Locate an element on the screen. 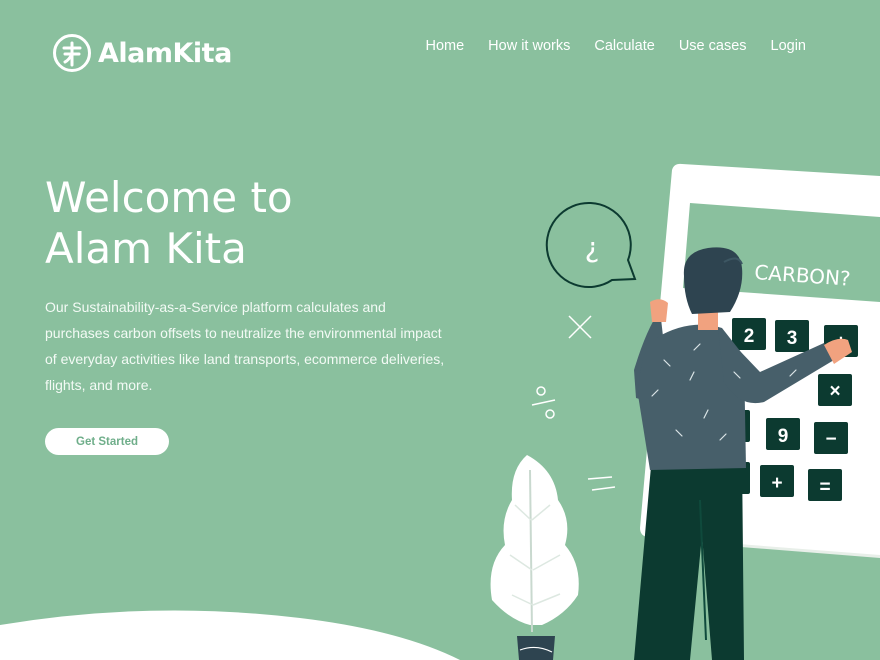  bottom-wave is located at coordinates (230, 635).